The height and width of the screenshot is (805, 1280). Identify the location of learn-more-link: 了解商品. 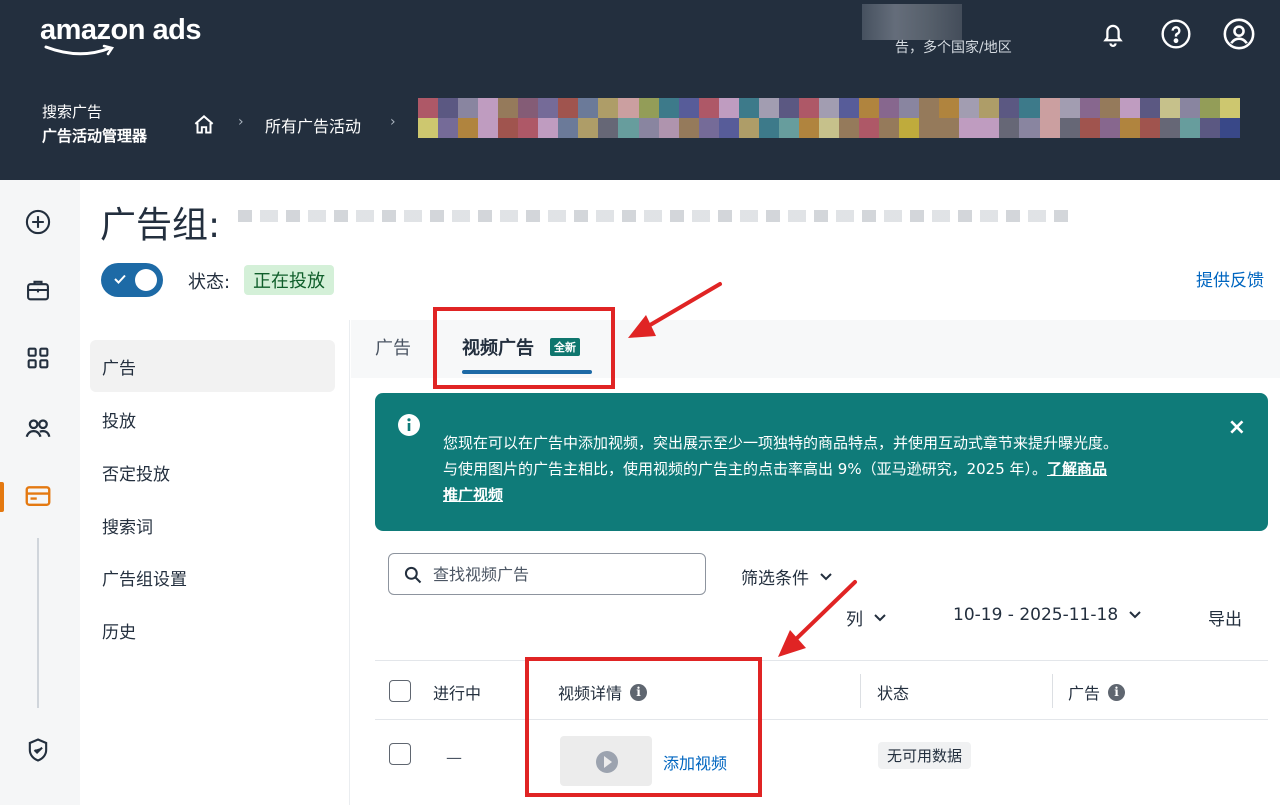
(1077, 469).